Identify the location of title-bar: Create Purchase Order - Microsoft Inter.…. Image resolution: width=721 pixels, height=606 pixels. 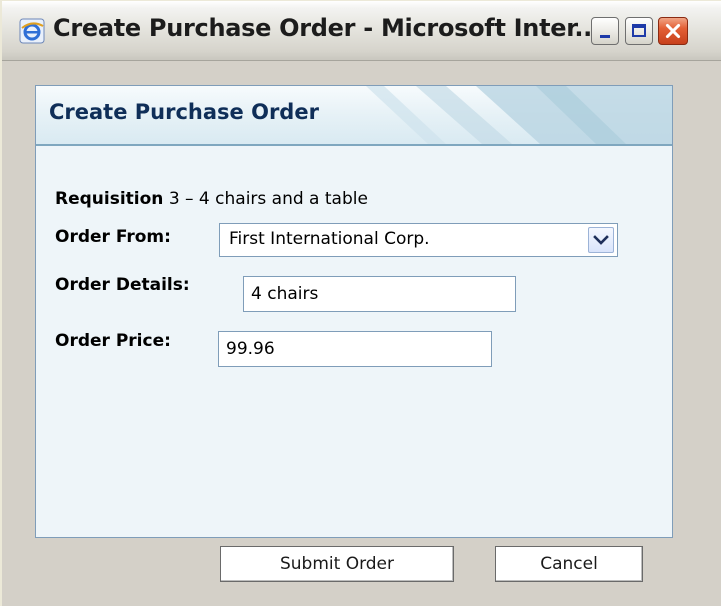
(361, 31).